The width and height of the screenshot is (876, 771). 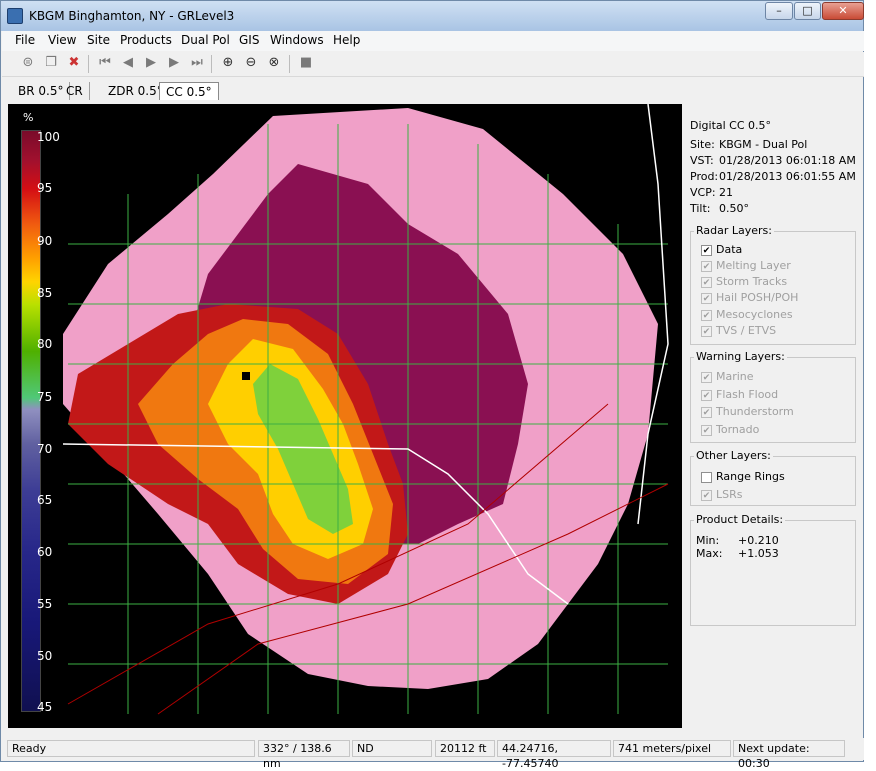 What do you see at coordinates (45, 293) in the screenshot?
I see `scale-tick: 85` at bounding box center [45, 293].